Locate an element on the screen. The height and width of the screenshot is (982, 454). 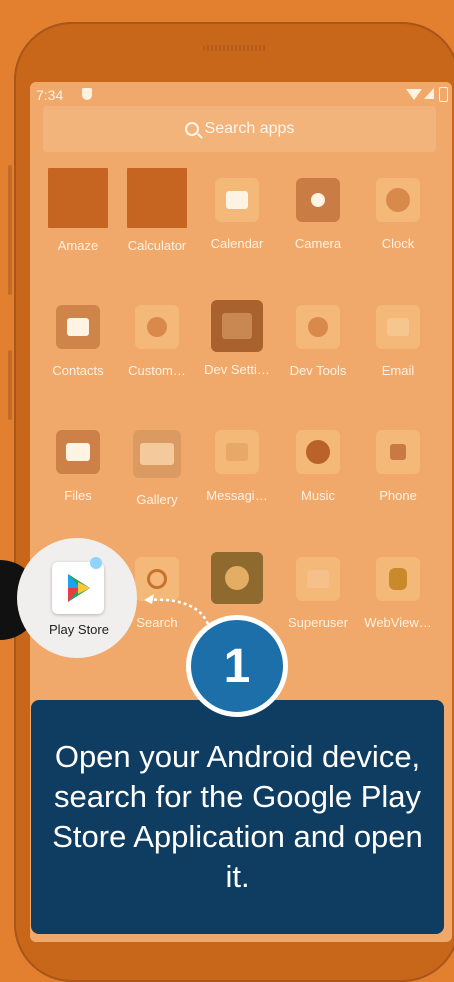
app-label: Files is located at coordinates (78, 495).